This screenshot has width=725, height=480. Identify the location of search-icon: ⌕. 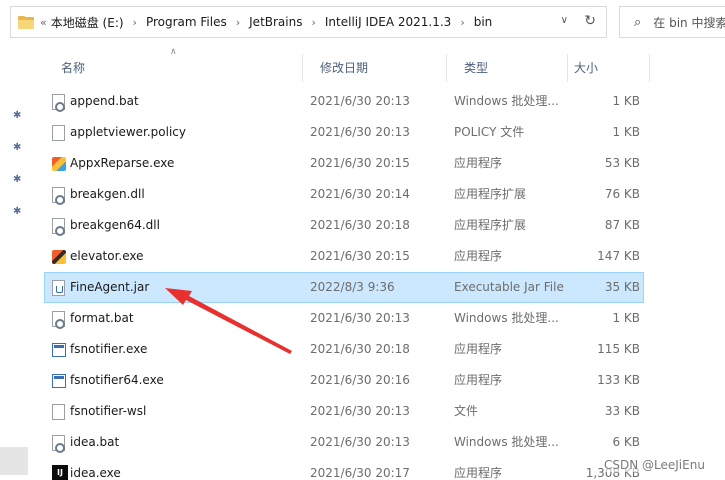
(638, 22).